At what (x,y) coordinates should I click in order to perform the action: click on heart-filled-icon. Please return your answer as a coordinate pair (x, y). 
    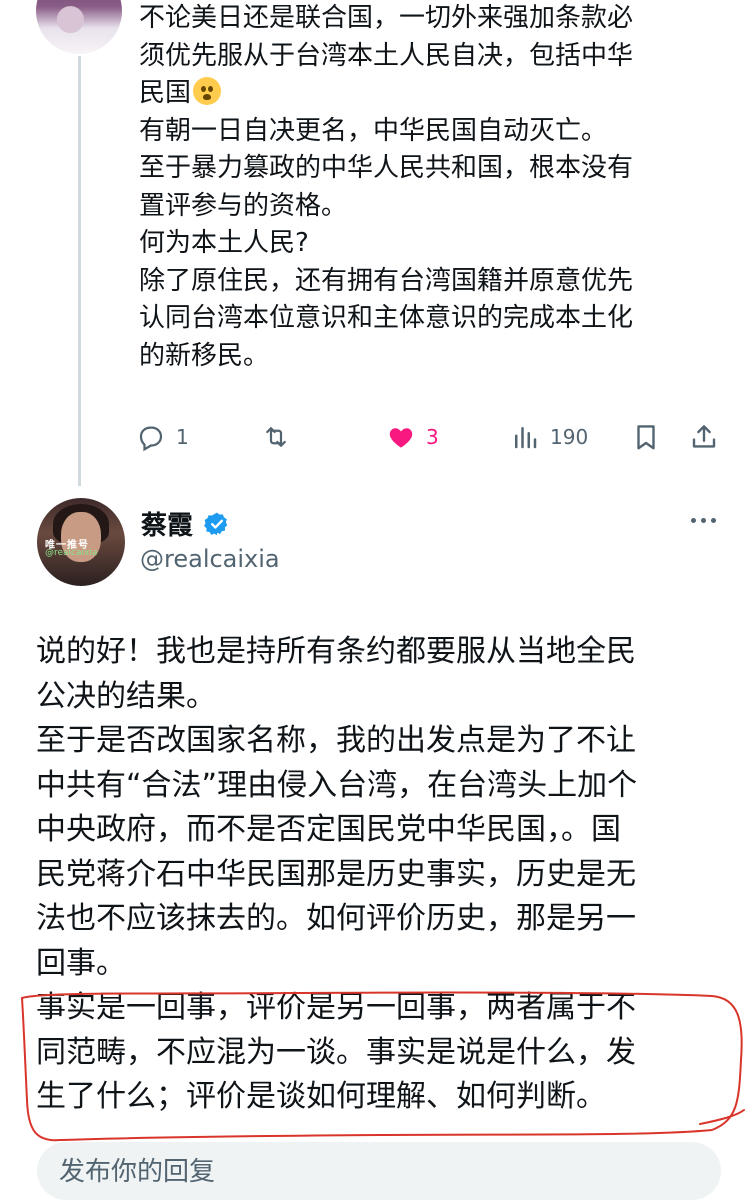
    Looking at the image, I should click on (401, 438).